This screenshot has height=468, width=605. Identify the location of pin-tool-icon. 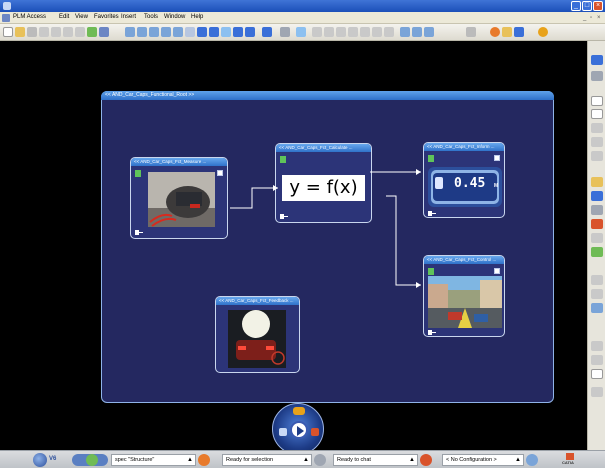
(597, 360).